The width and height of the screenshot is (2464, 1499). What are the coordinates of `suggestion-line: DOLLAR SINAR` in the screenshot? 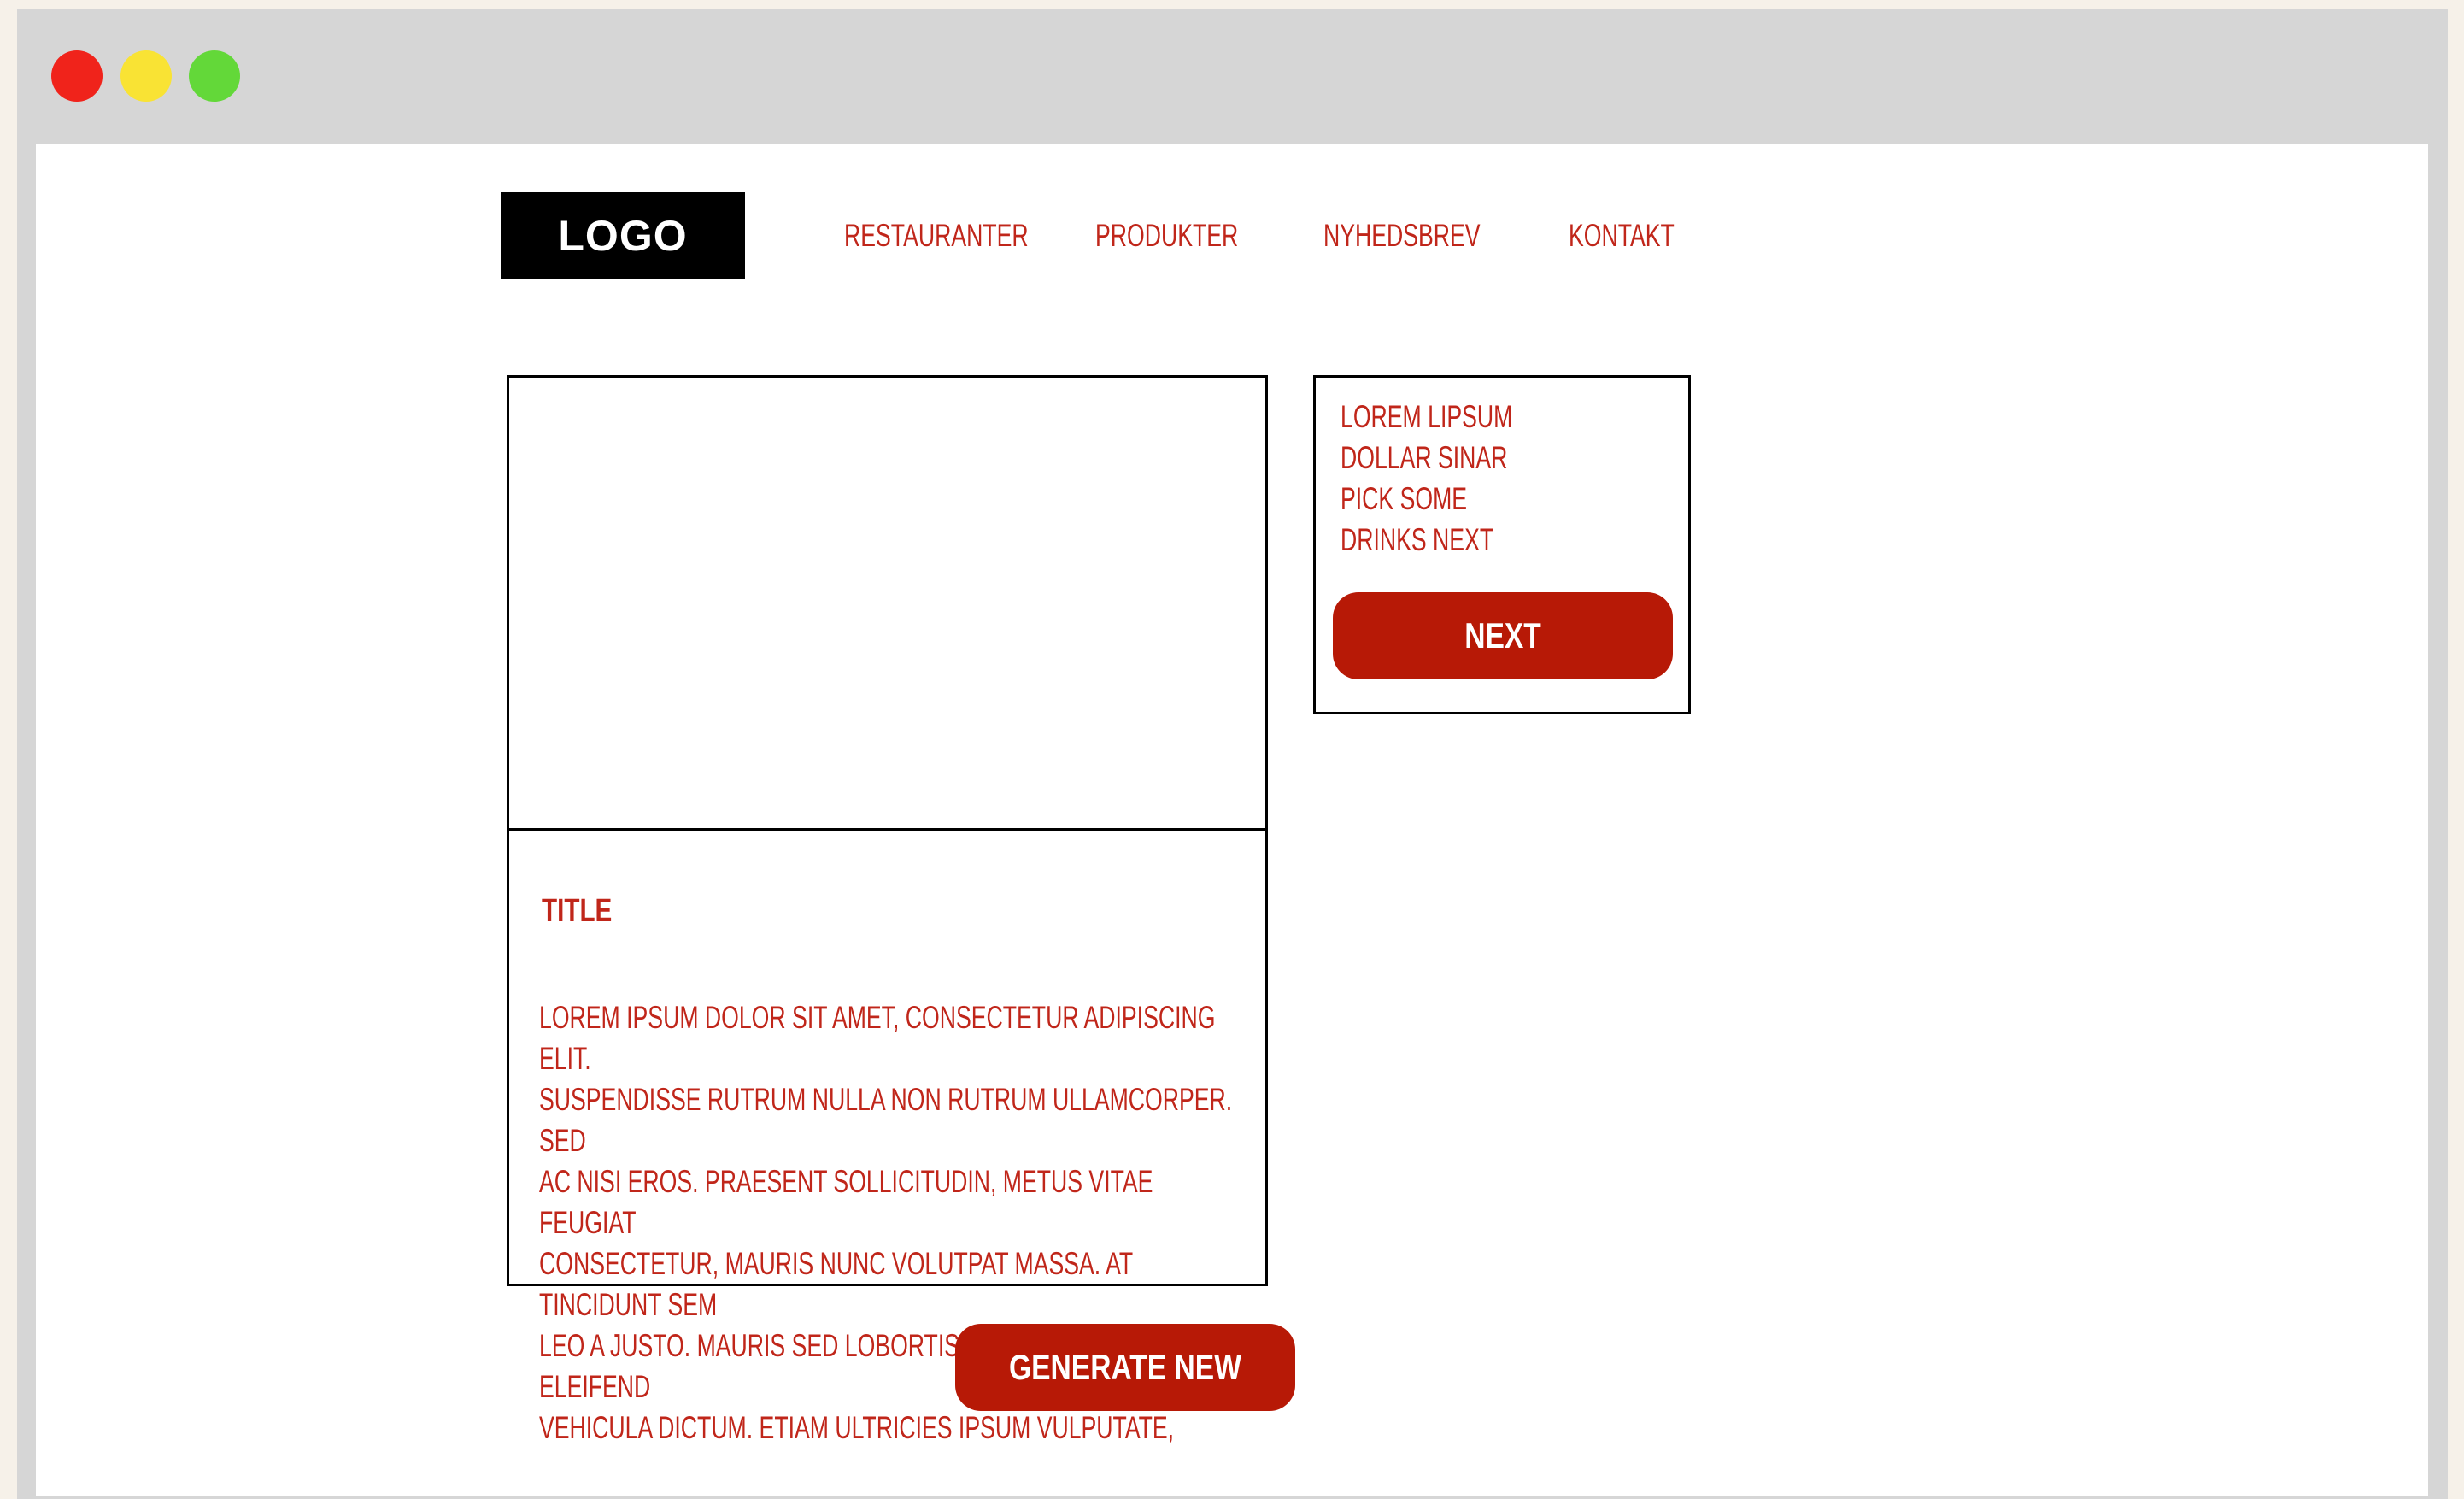 It's located at (1424, 457).